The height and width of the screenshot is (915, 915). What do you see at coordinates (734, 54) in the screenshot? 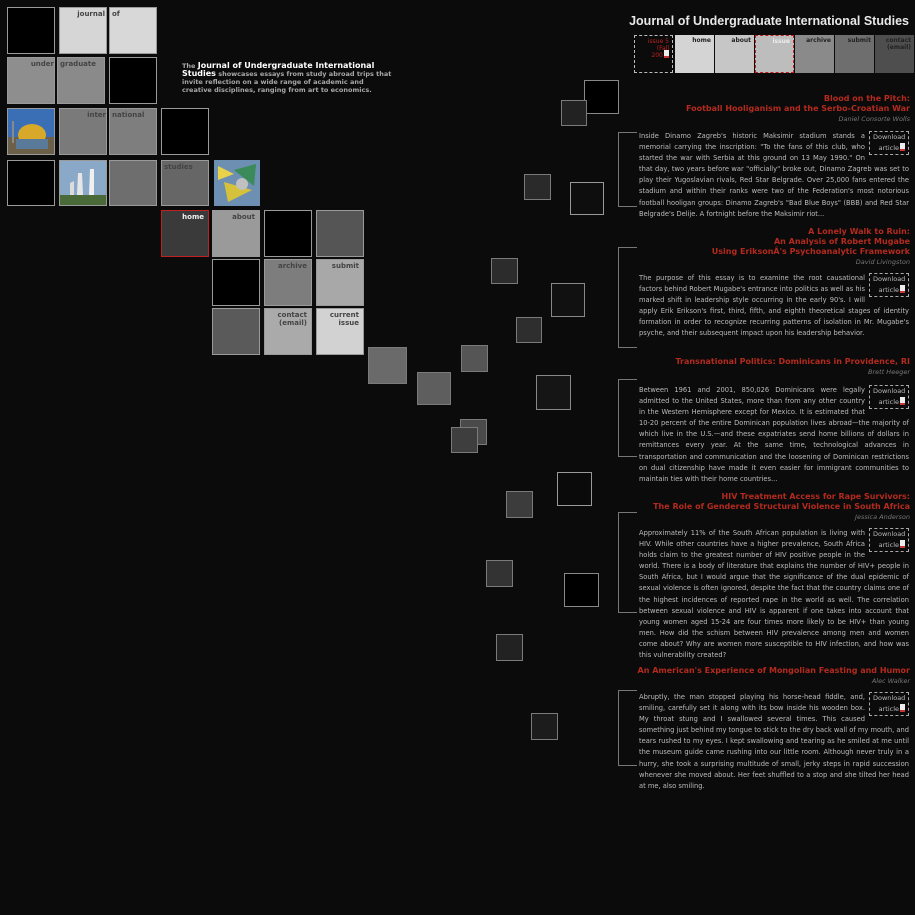
I see `nav-about: about` at bounding box center [734, 54].